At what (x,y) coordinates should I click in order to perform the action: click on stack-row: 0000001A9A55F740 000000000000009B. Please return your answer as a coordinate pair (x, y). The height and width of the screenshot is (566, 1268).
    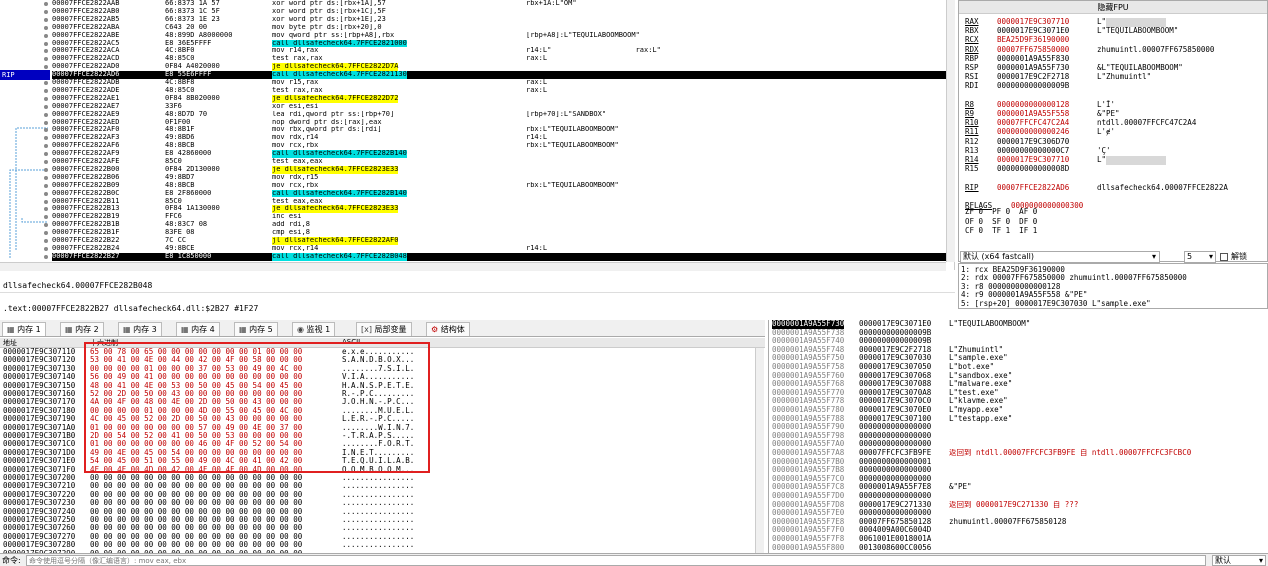
    Looking at the image, I should click on (1018, 341).